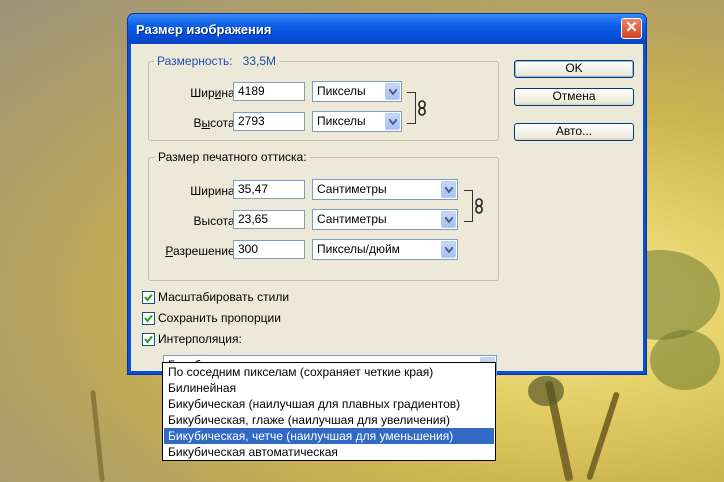 This screenshot has width=724, height=482. I want to click on doc-height-unit-value: Сантиметры, so click(352, 219).